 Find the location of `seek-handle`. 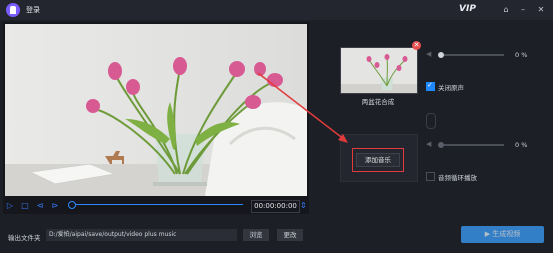

seek-handle is located at coordinates (72, 205).